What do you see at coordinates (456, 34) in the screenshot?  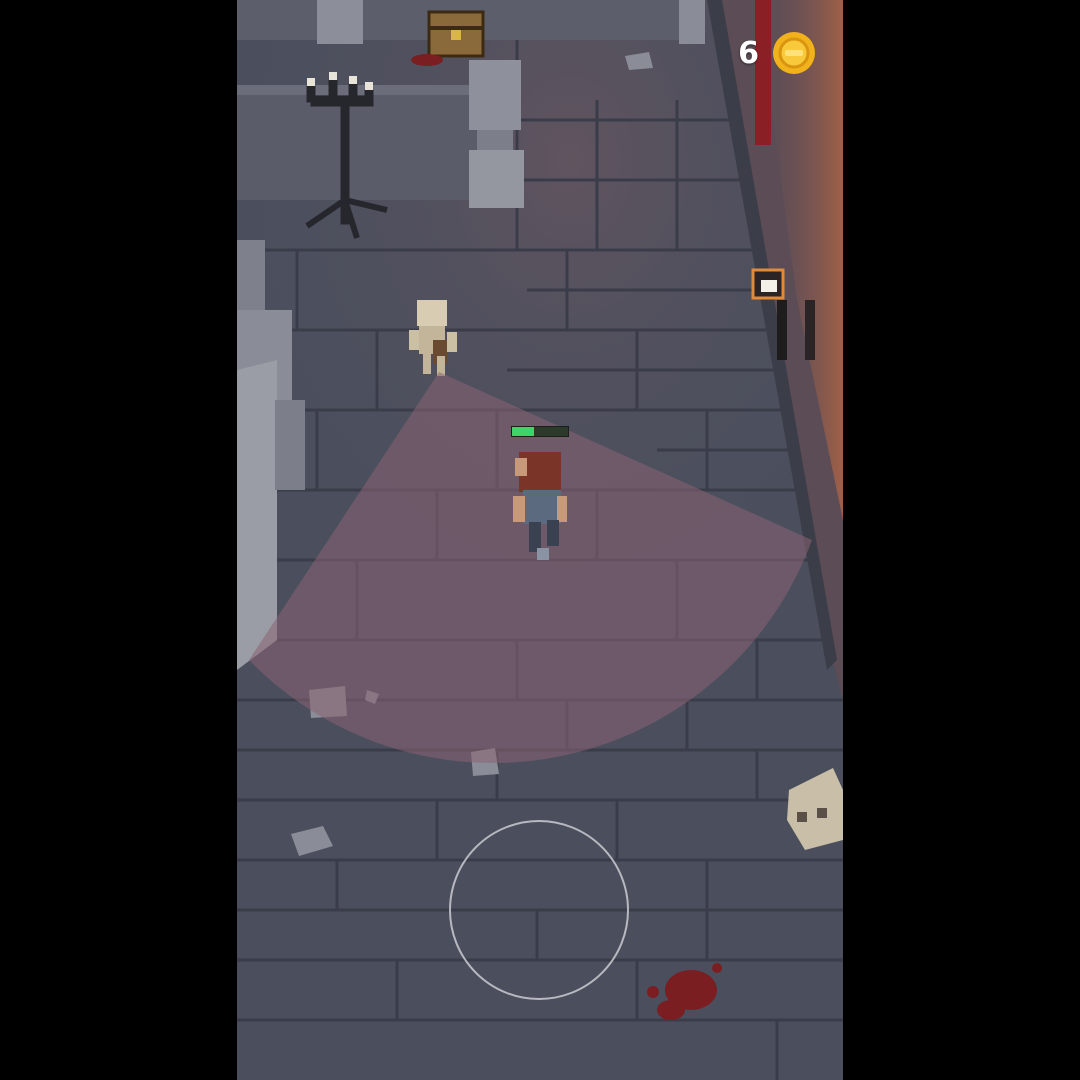 I see `treasure-chest` at bounding box center [456, 34].